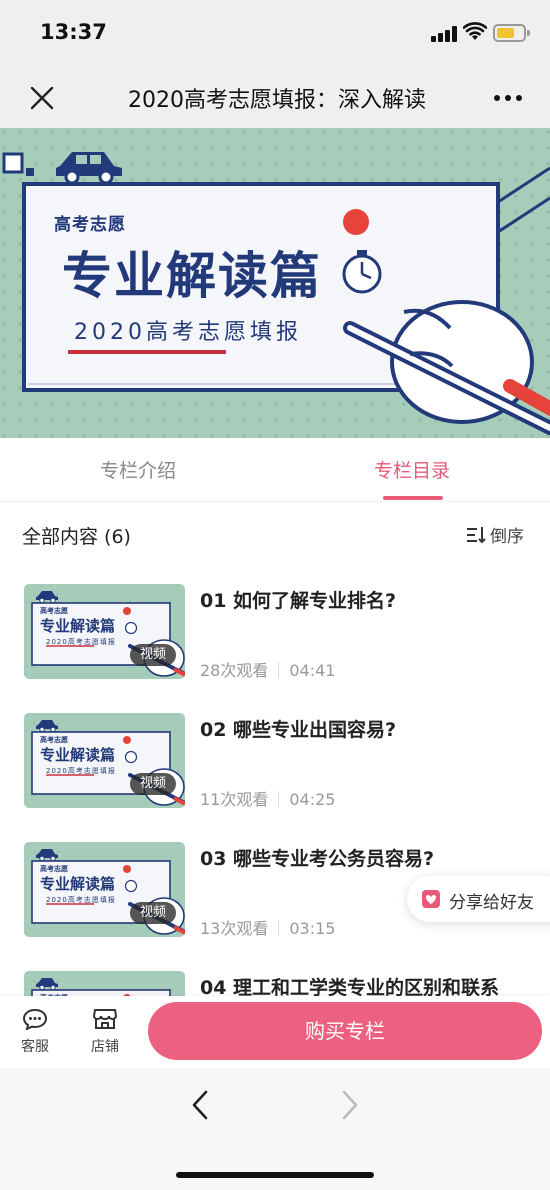 The height and width of the screenshot is (1190, 550). Describe the element at coordinates (507, 537) in the screenshot. I see `sort-label: 倒序` at that location.